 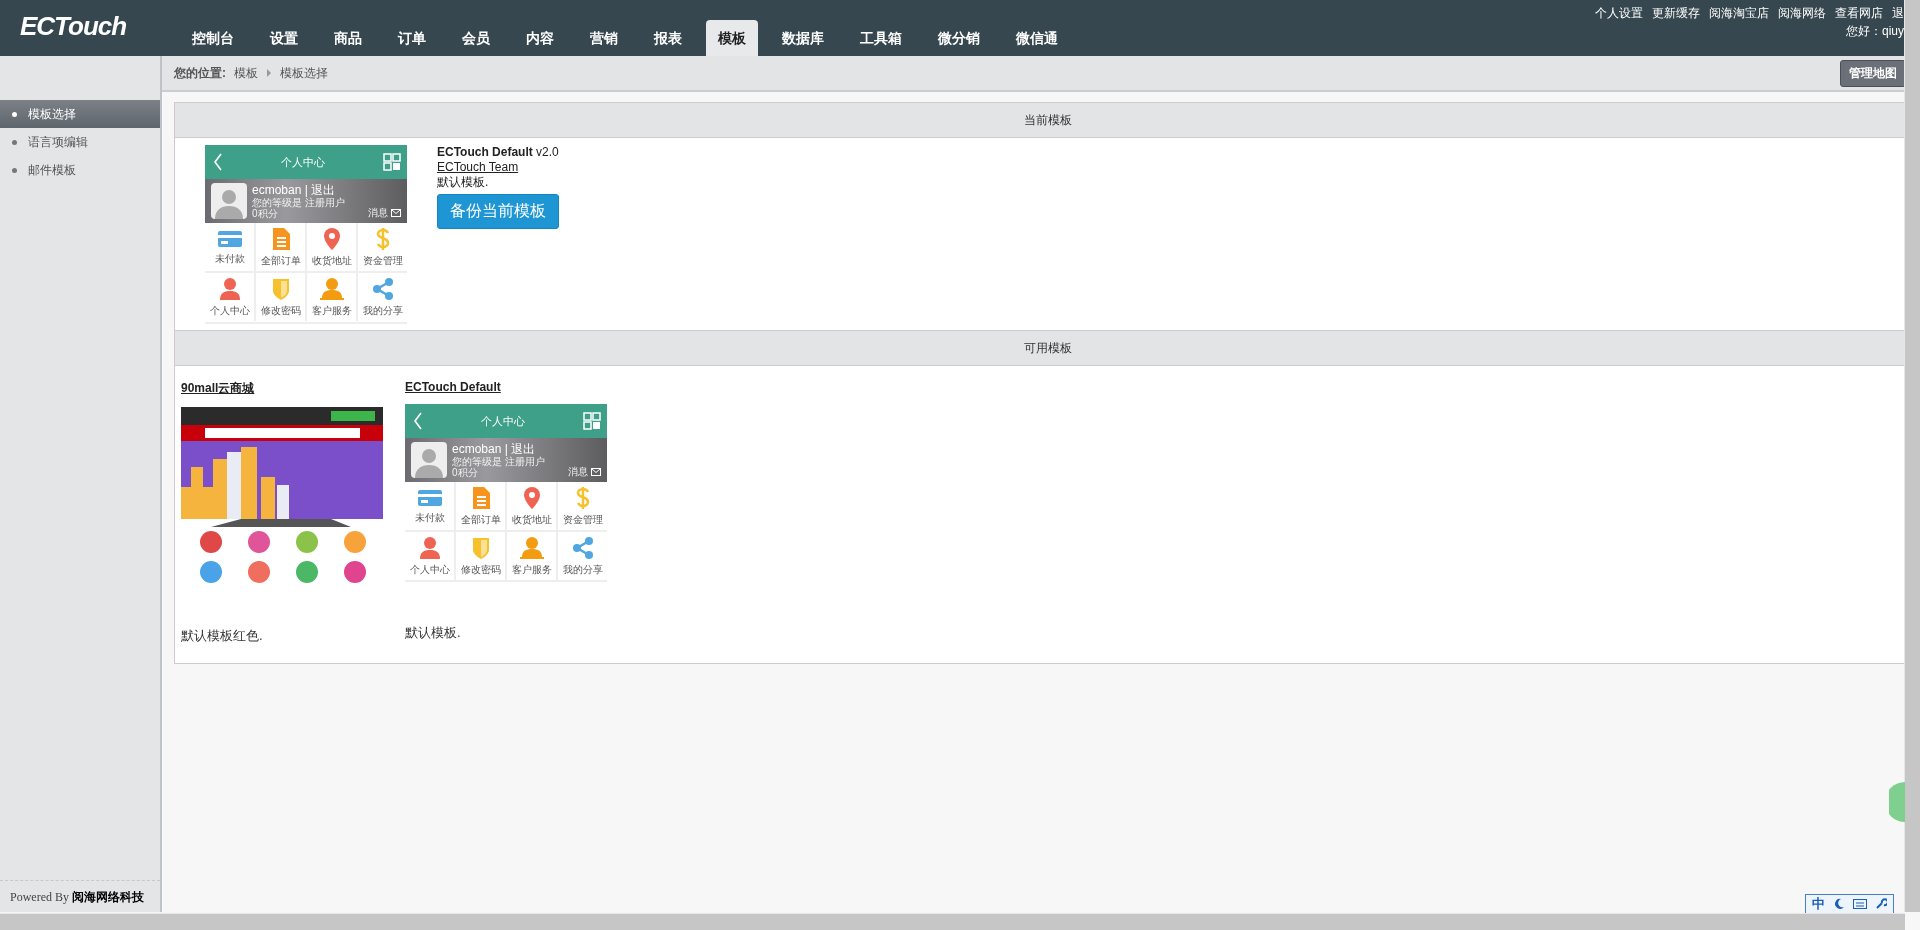 What do you see at coordinates (959, 38) in the screenshot?
I see `nav-tab: 微分销` at bounding box center [959, 38].